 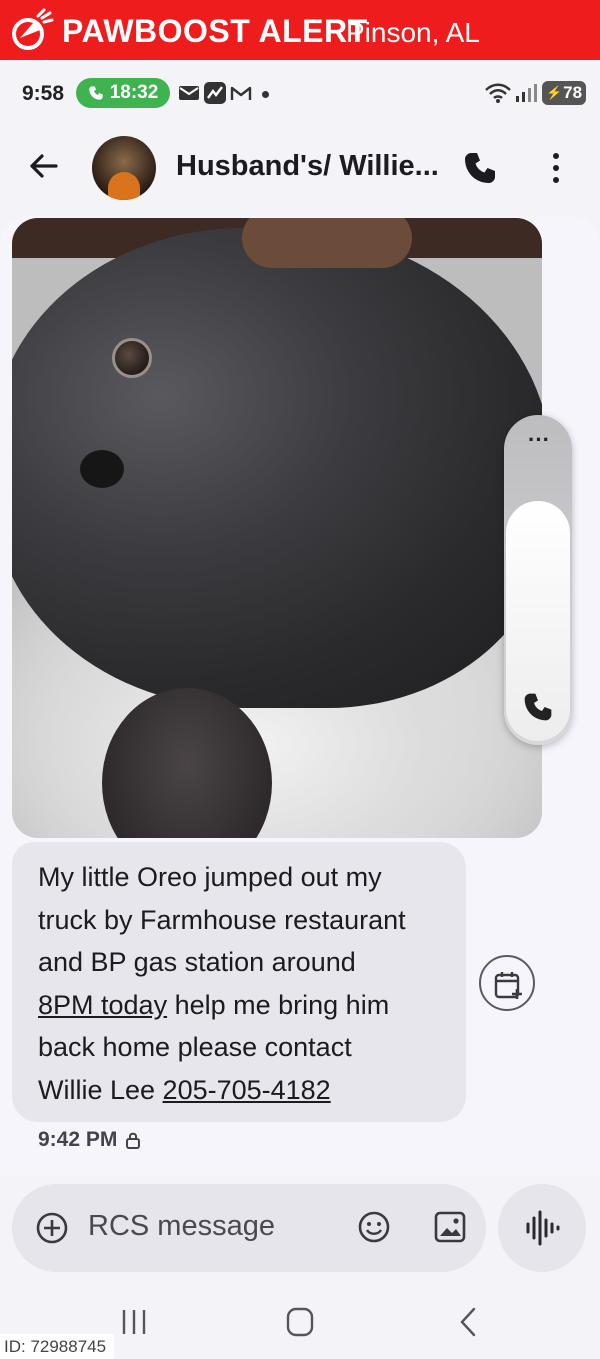 What do you see at coordinates (498, 93) in the screenshot?
I see `wifi-icon` at bounding box center [498, 93].